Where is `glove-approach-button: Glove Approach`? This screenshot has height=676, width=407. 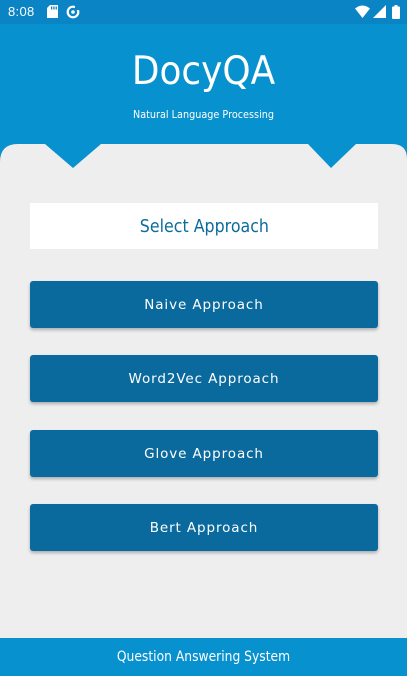 glove-approach-button: Glove Approach is located at coordinates (204, 453).